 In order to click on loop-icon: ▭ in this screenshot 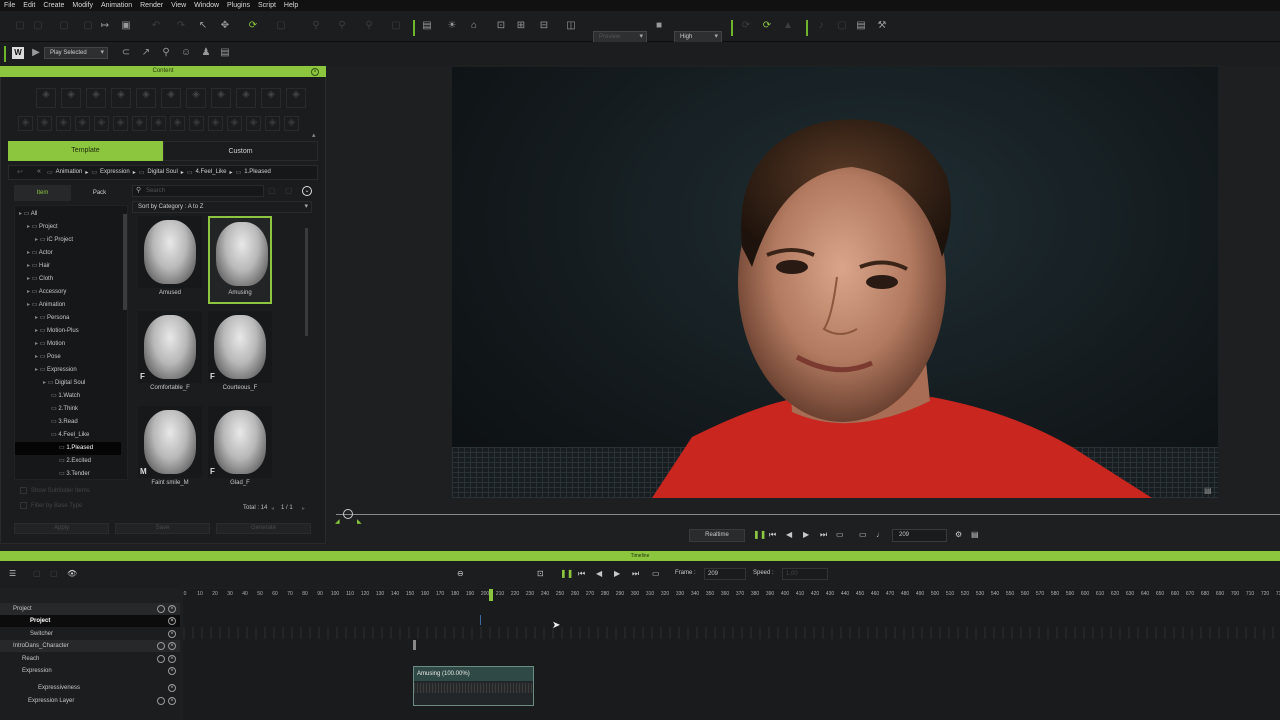, I will do `click(840, 534)`.